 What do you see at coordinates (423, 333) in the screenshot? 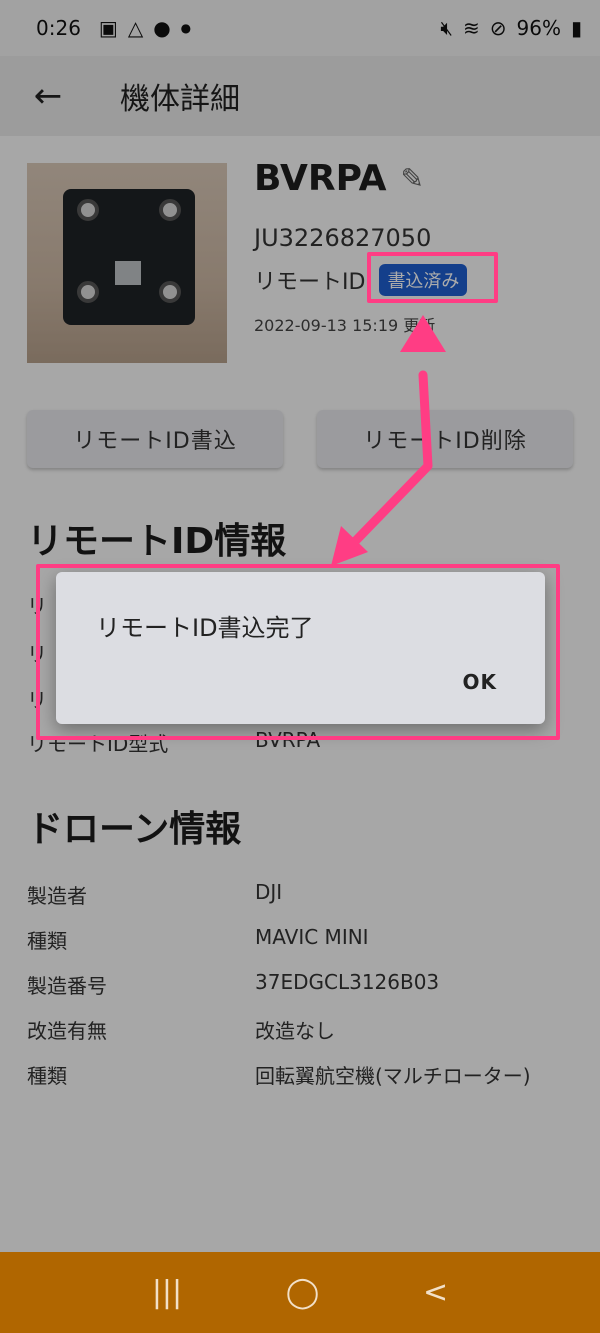
I see `arrow-up-head` at bounding box center [423, 333].